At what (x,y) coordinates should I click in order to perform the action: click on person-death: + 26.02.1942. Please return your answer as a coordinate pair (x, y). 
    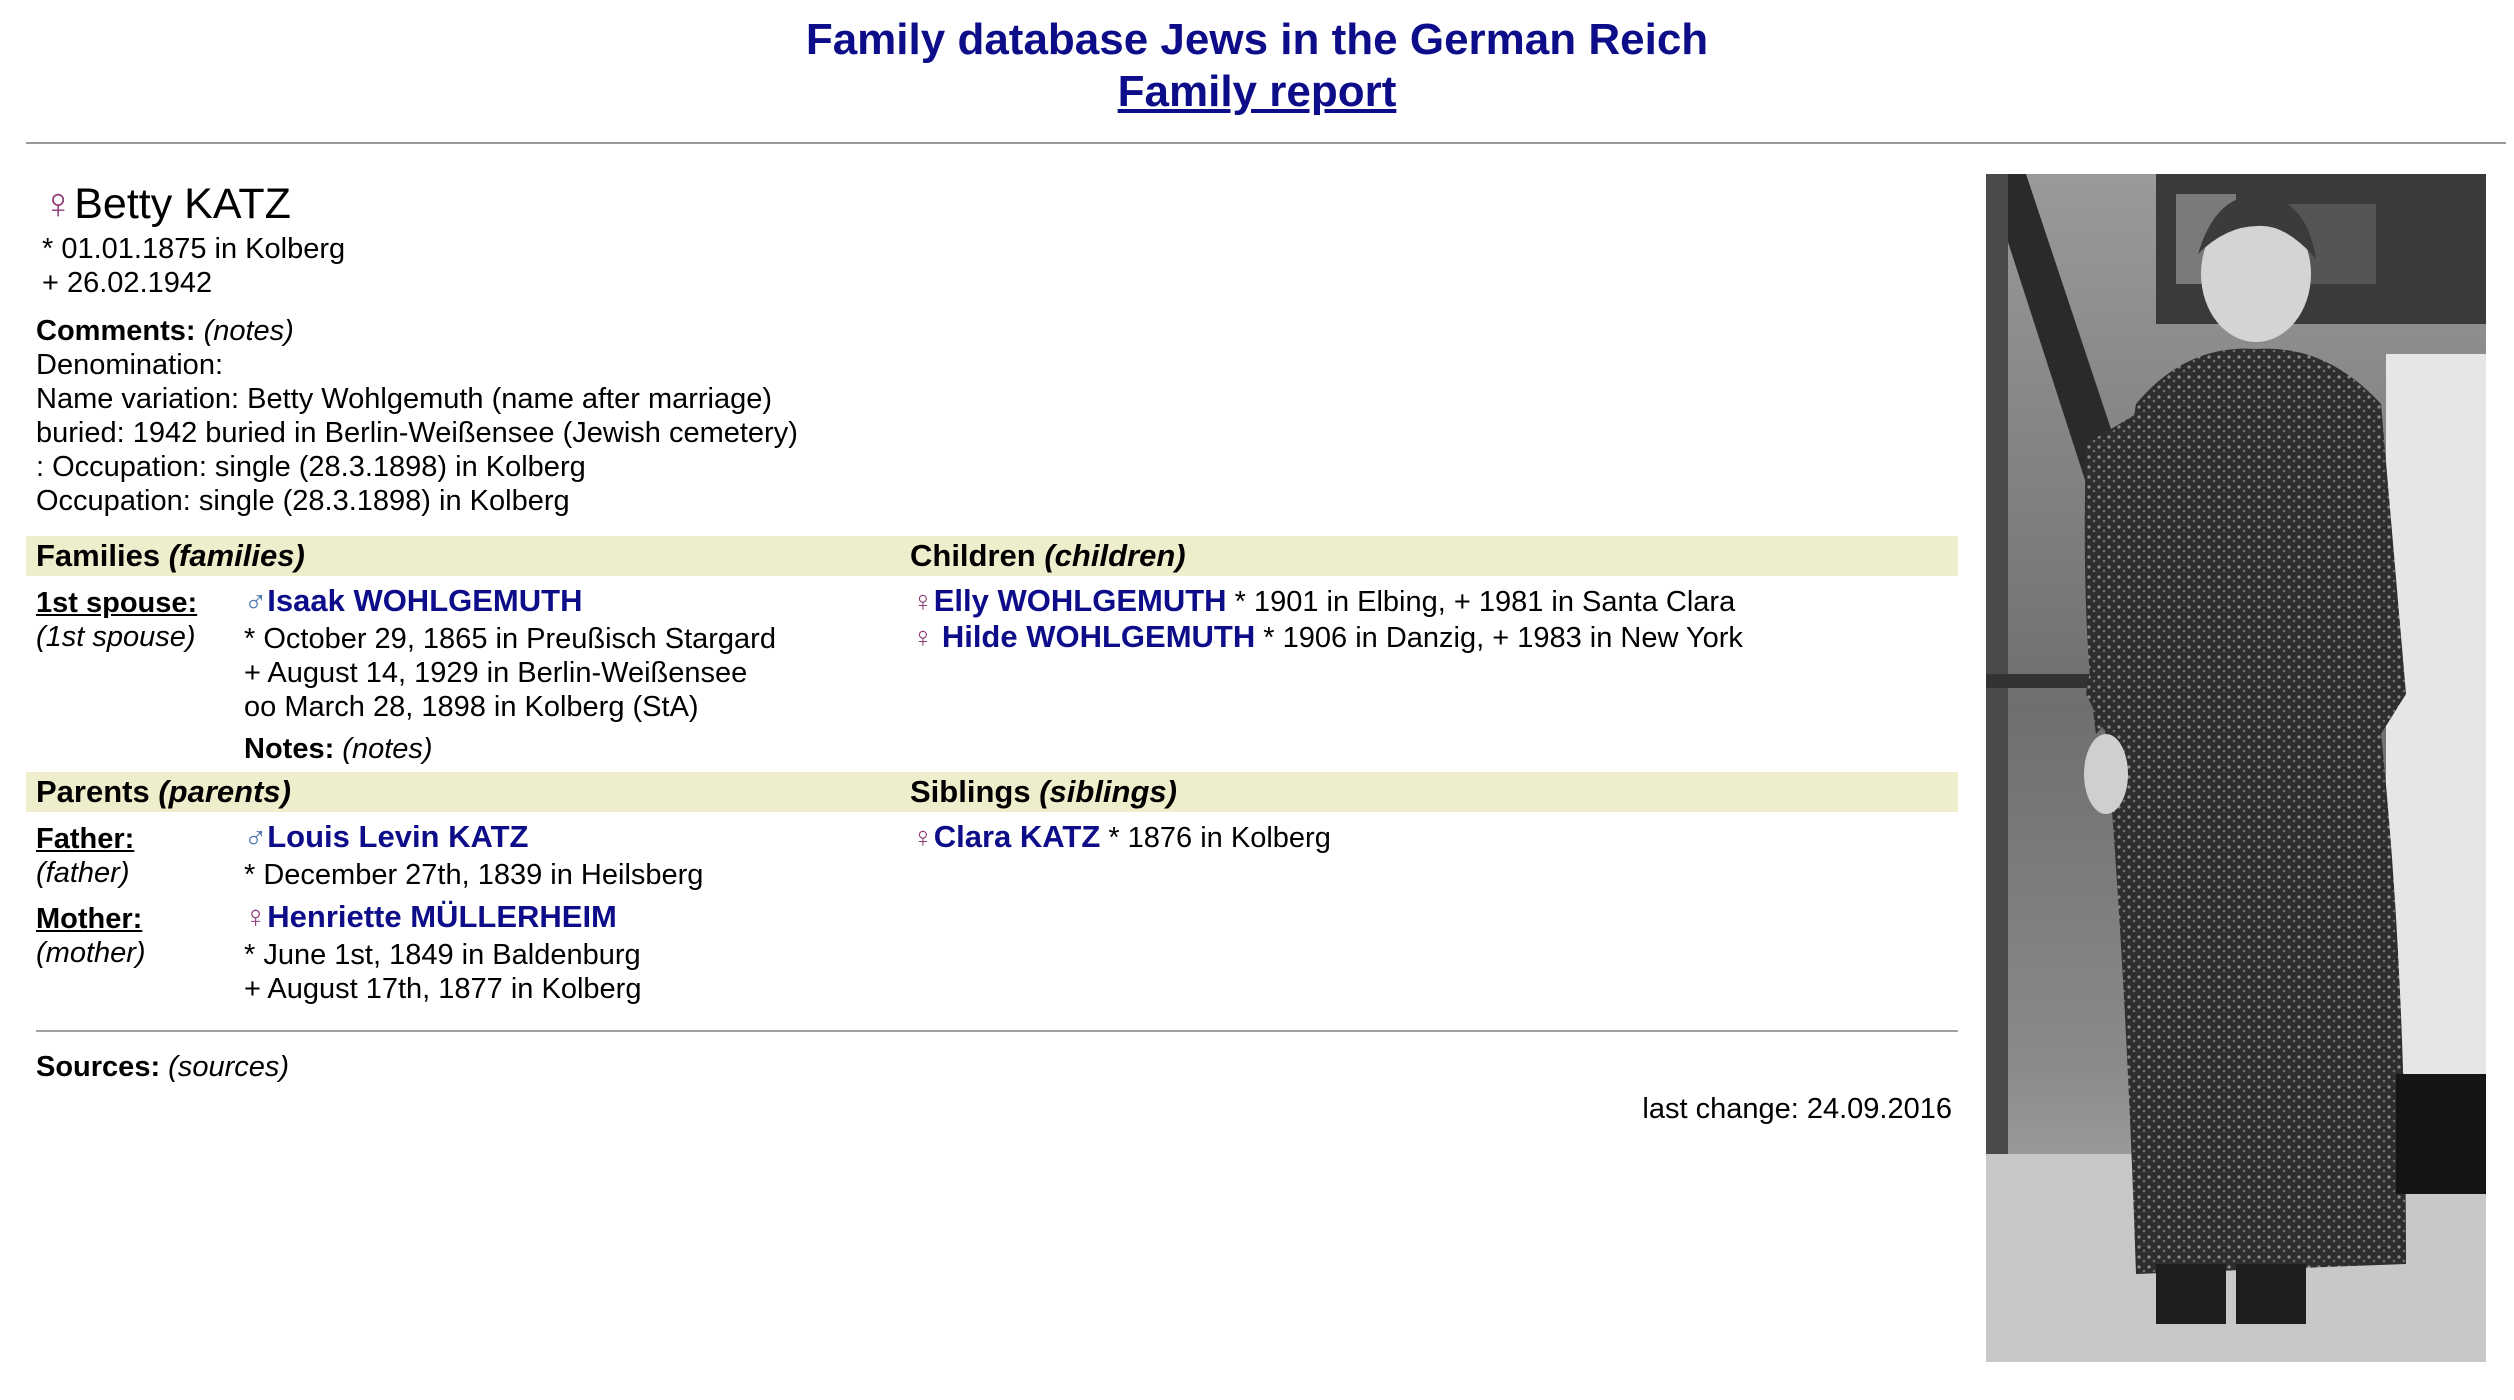
    Looking at the image, I should click on (127, 283).